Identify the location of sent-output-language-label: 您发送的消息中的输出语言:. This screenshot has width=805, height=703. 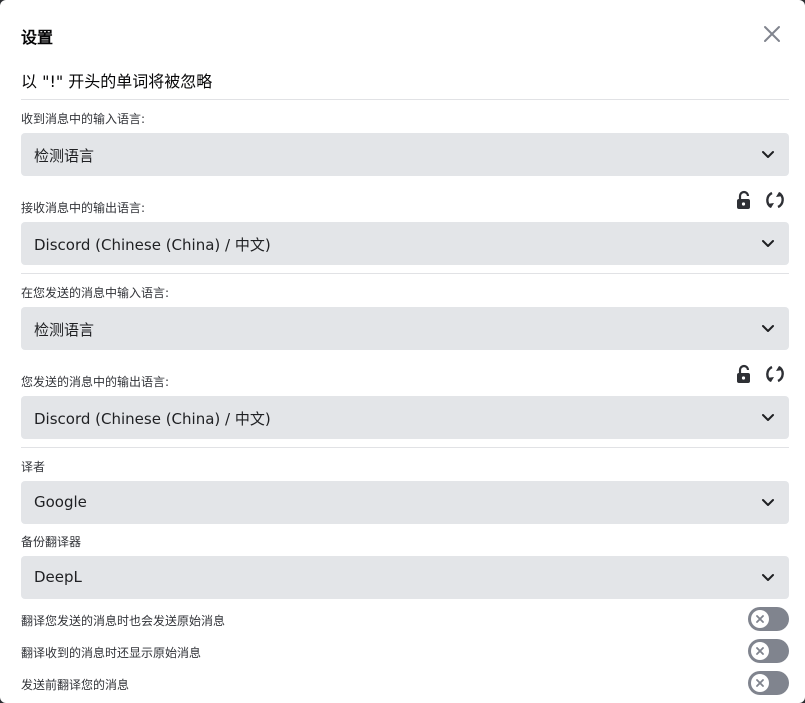
(95, 382).